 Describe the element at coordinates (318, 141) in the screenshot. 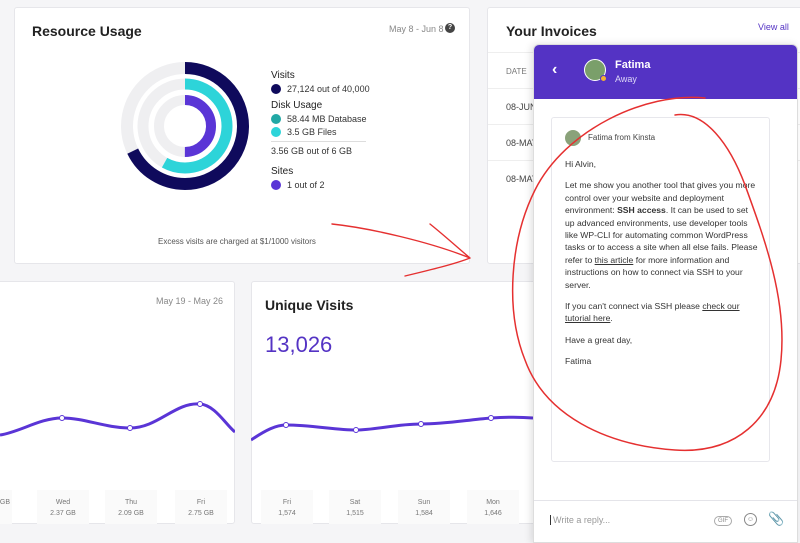

I see `legend-divider` at that location.